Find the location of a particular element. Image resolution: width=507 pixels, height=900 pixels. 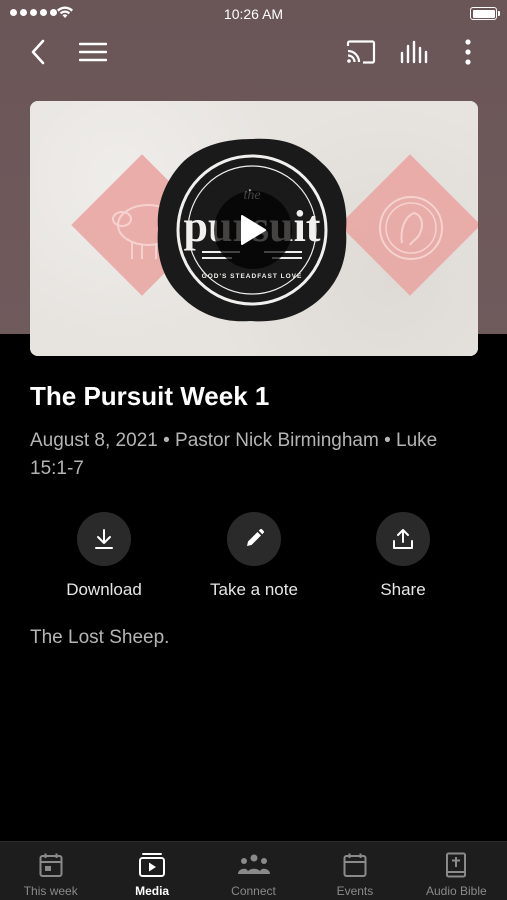

coin-icon is located at coordinates (411, 228).